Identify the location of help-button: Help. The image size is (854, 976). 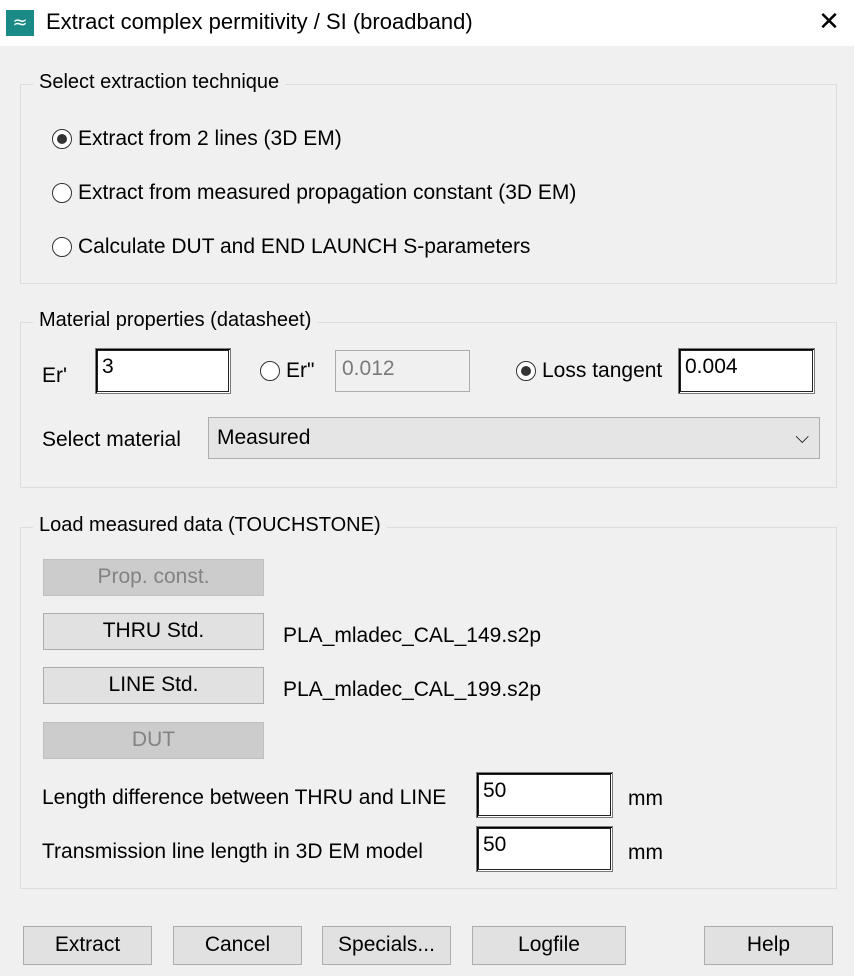
(768, 945).